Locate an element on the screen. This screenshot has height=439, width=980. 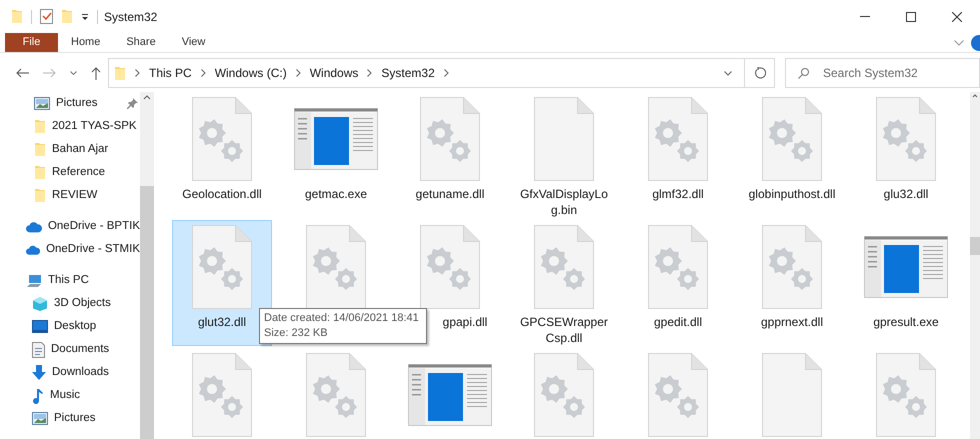
file-name: glmf32.dll is located at coordinates (678, 194).